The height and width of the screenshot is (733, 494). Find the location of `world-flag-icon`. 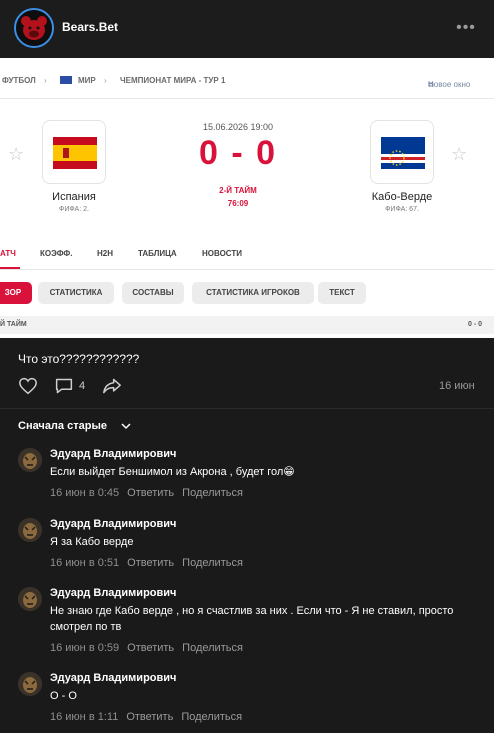

world-flag-icon is located at coordinates (66, 80).